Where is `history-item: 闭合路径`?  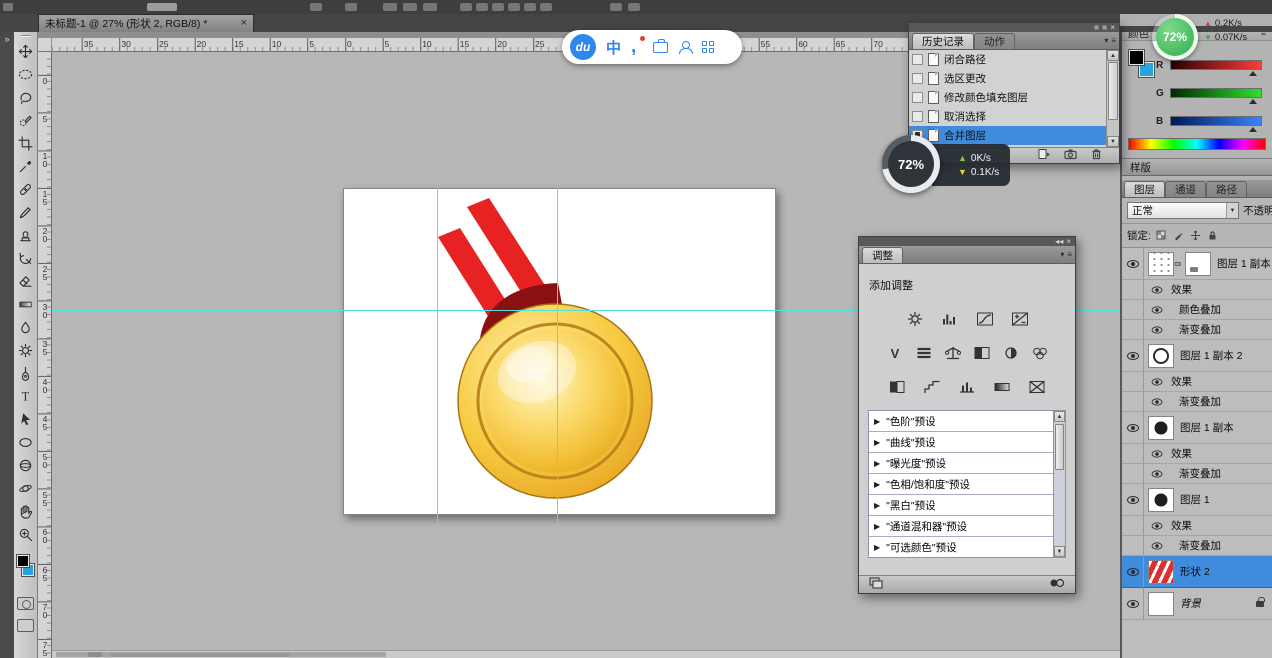
history-item: 闭合路径 is located at coordinates (1014, 59).